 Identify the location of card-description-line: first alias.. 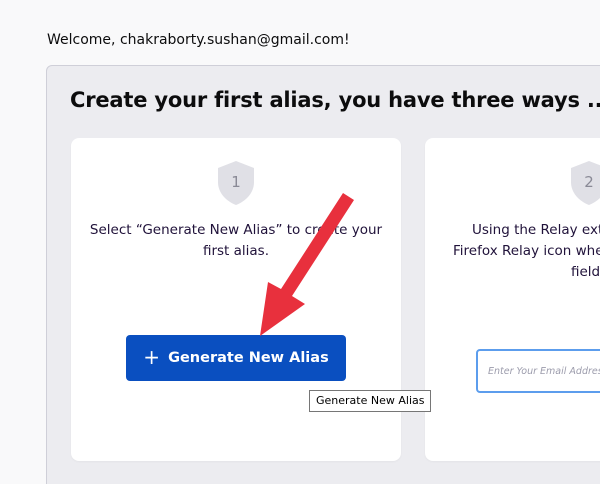
(236, 251).